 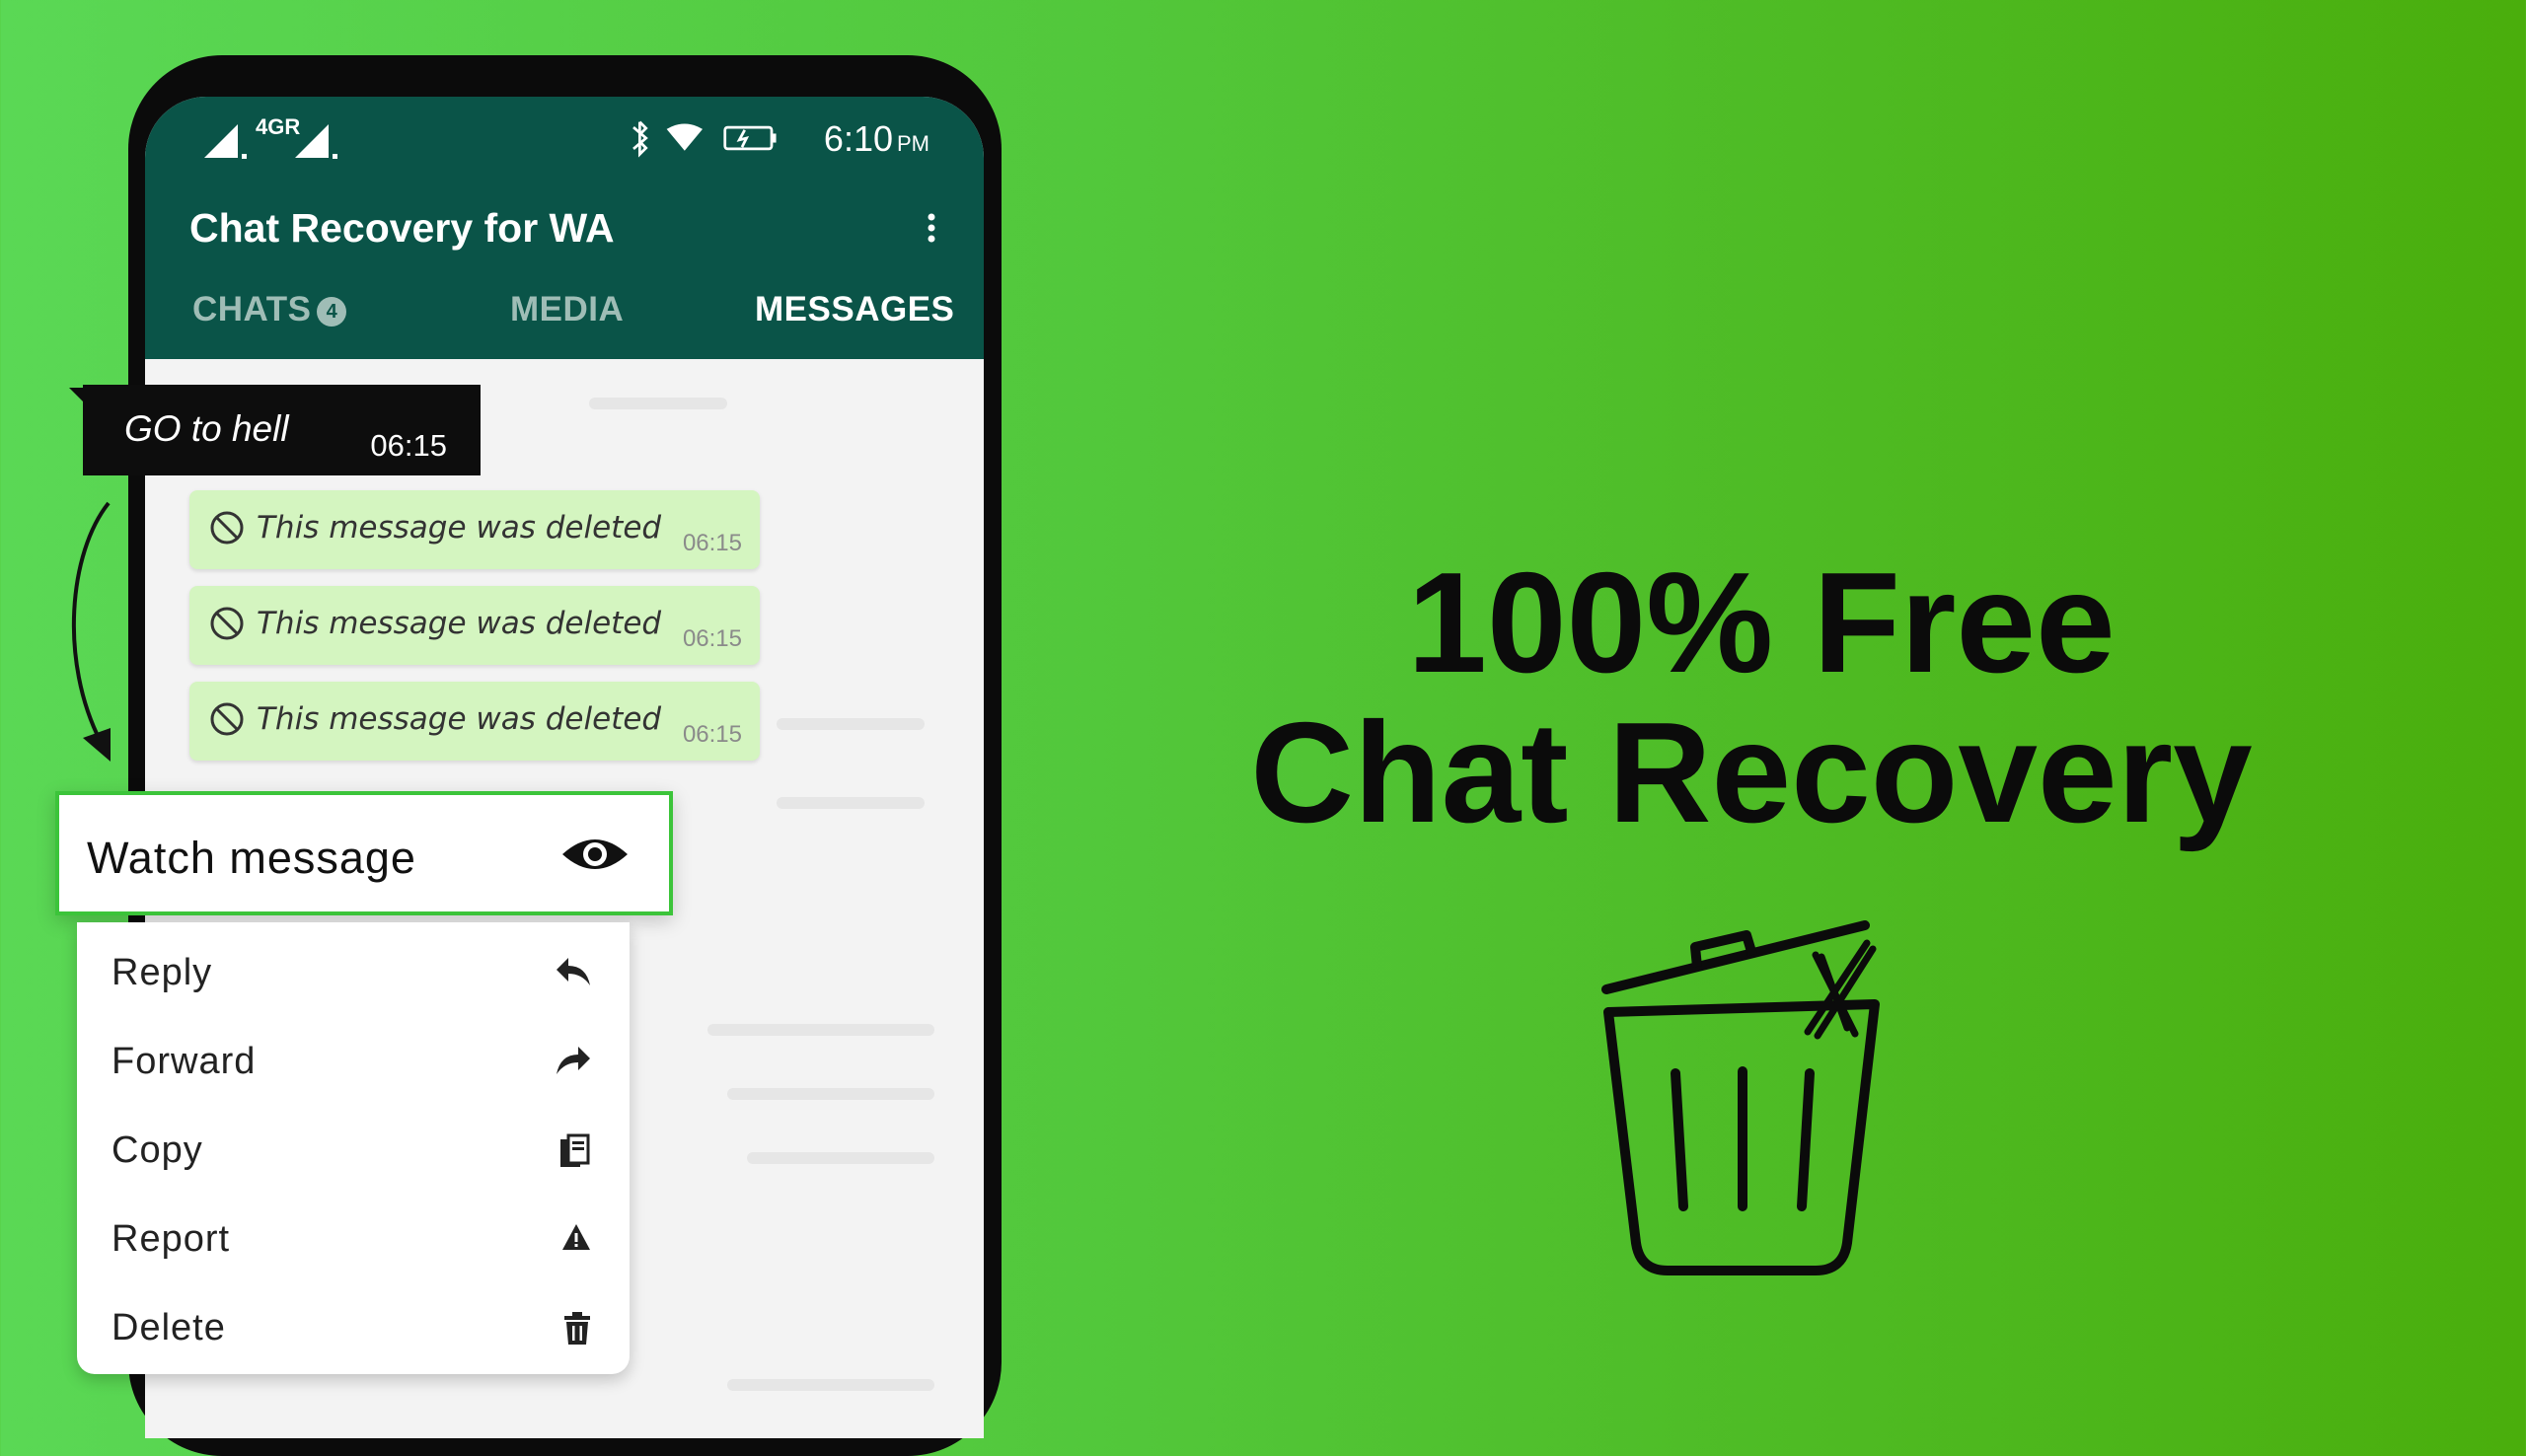 What do you see at coordinates (91, 631) in the screenshot?
I see `curved-arrow-icon` at bounding box center [91, 631].